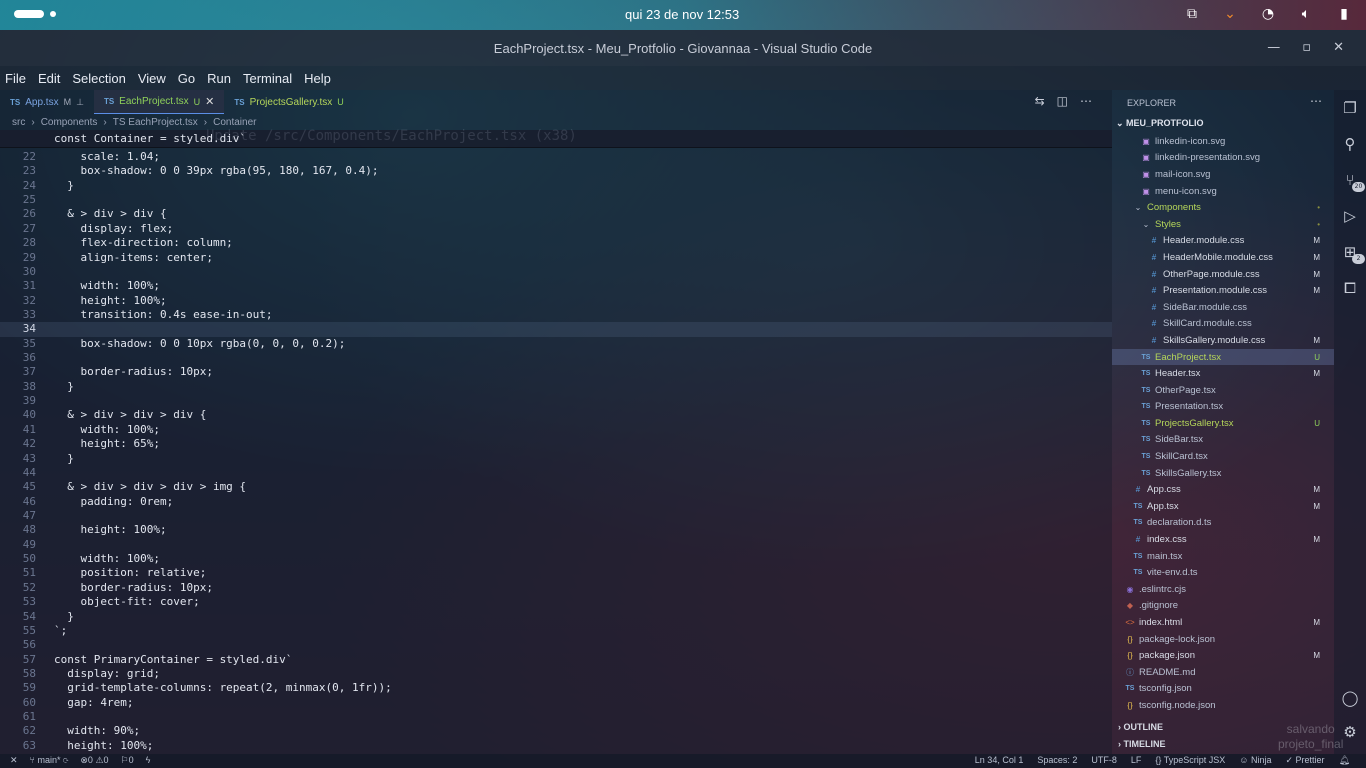 The width and height of the screenshot is (1366, 768). What do you see at coordinates (152, 78) in the screenshot?
I see `menu-view: View` at bounding box center [152, 78].